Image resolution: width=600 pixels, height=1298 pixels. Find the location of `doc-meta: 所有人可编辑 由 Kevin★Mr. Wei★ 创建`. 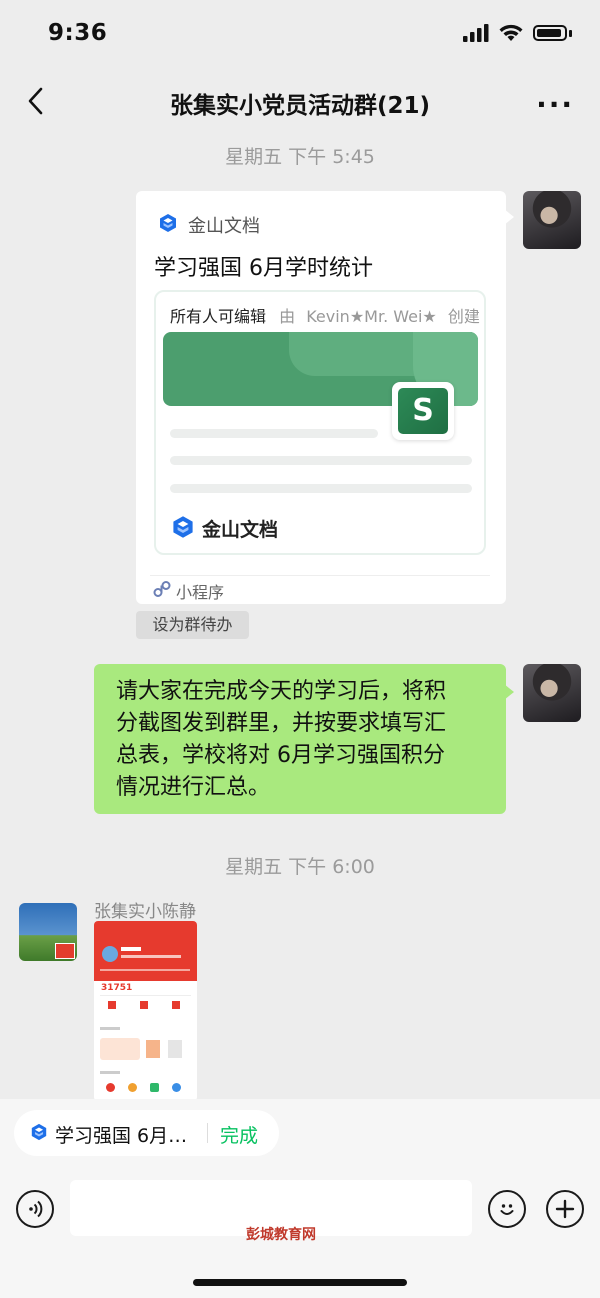

doc-meta: 所有人可编辑 由 Kevin★Mr. Wei★ 创建 is located at coordinates (325, 315).